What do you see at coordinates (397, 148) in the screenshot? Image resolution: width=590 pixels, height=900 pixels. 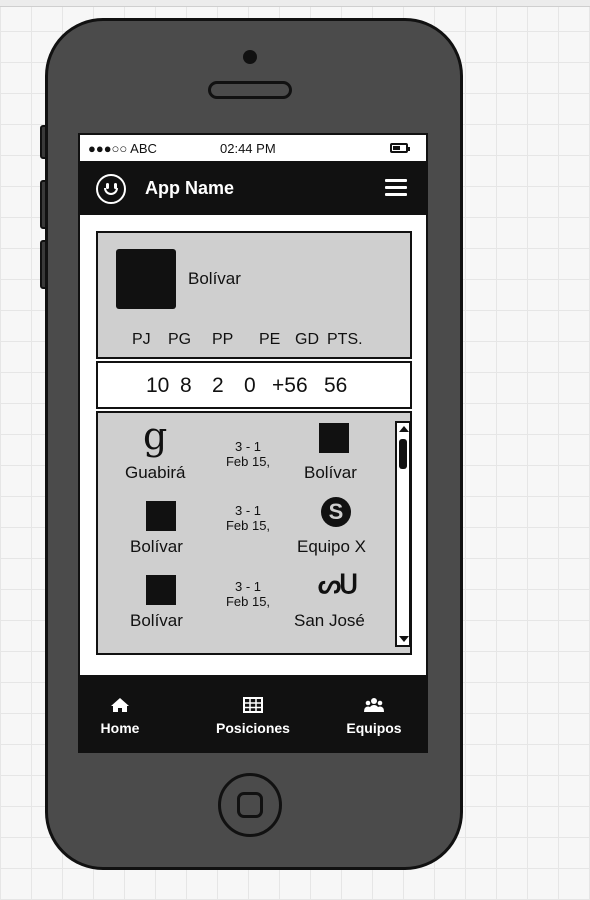 I see `battery-level` at bounding box center [397, 148].